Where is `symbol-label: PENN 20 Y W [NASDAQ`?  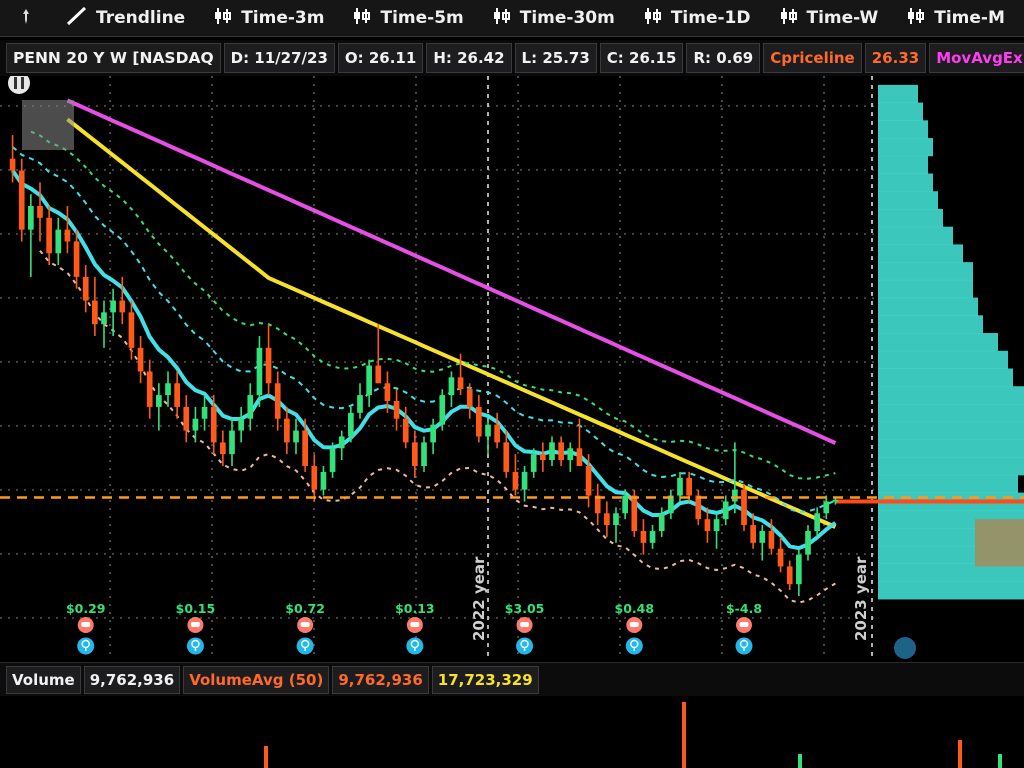
symbol-label: PENN 20 Y W [NASDAQ is located at coordinates (113, 58).